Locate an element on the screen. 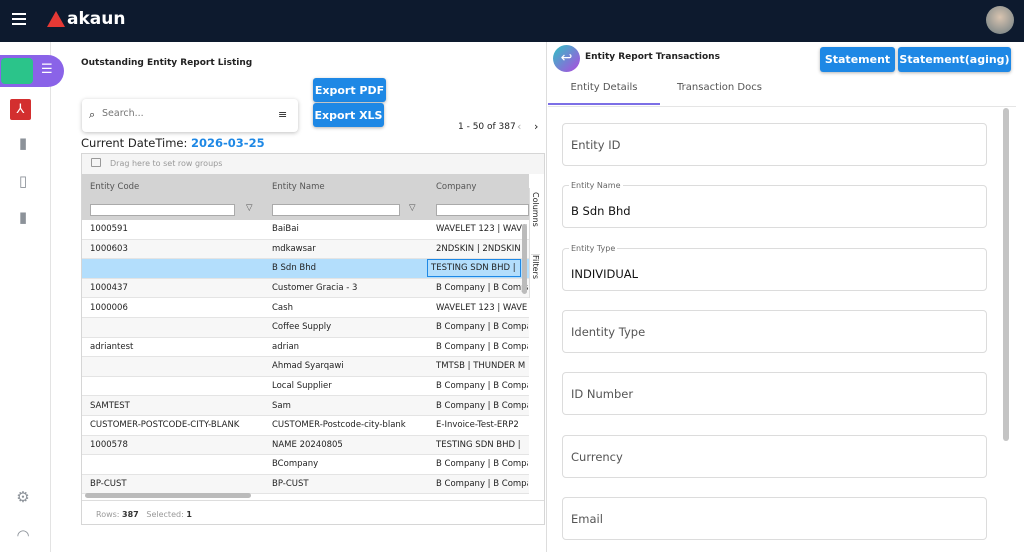  brand-name: akaun is located at coordinates (96, 19).